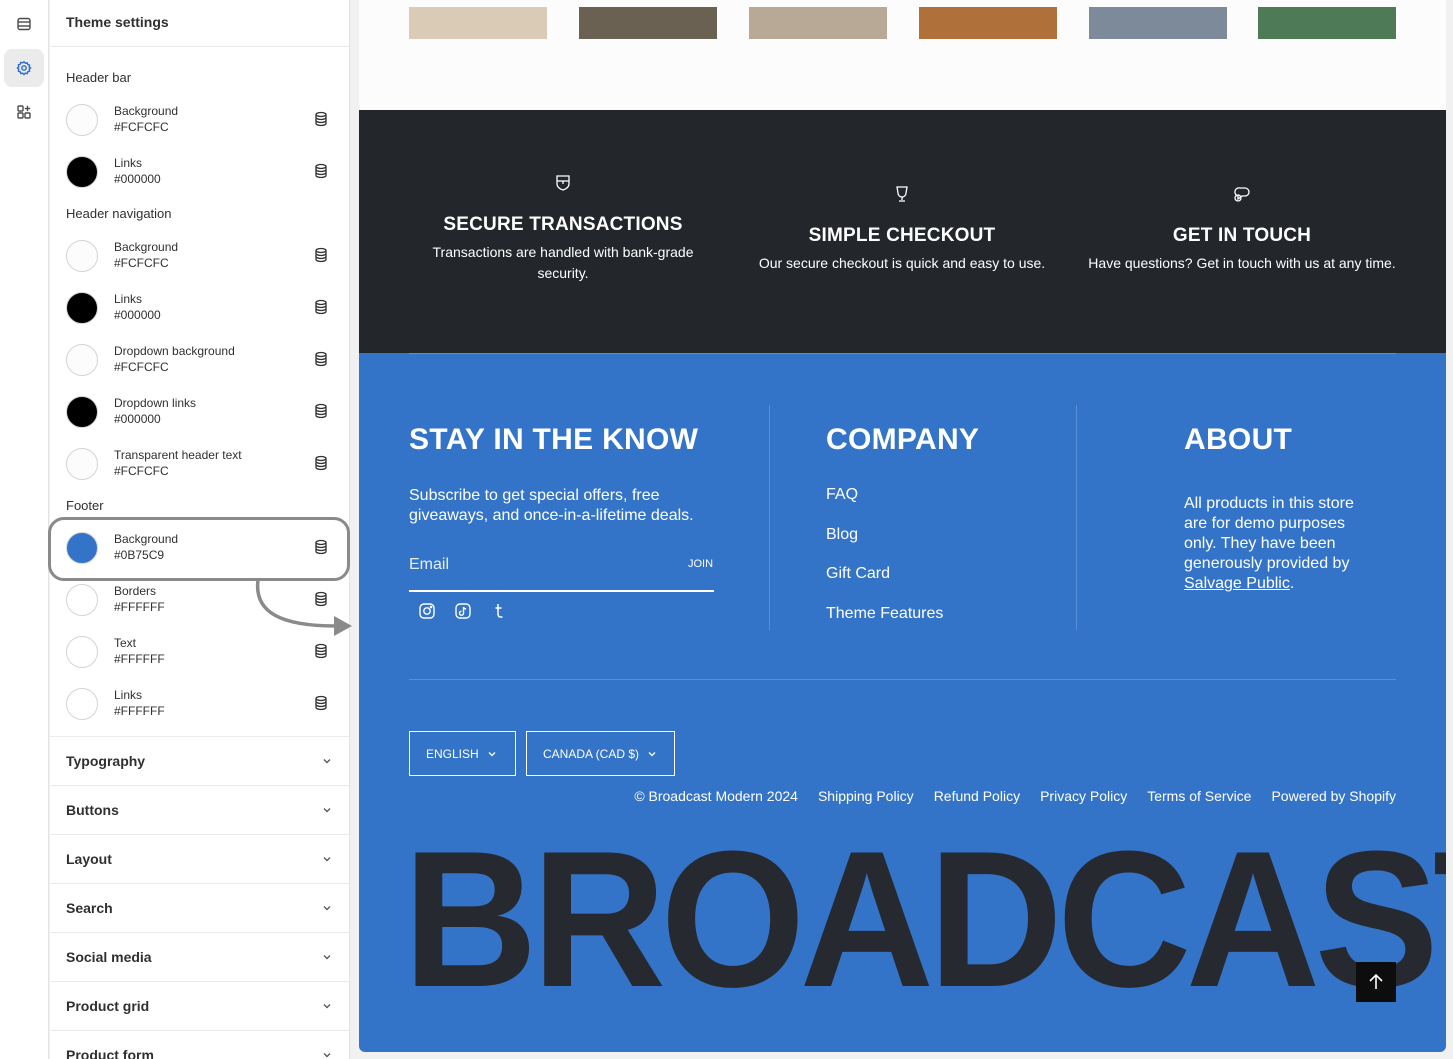  I want to click on accordion-typography: Typography, so click(199, 760).